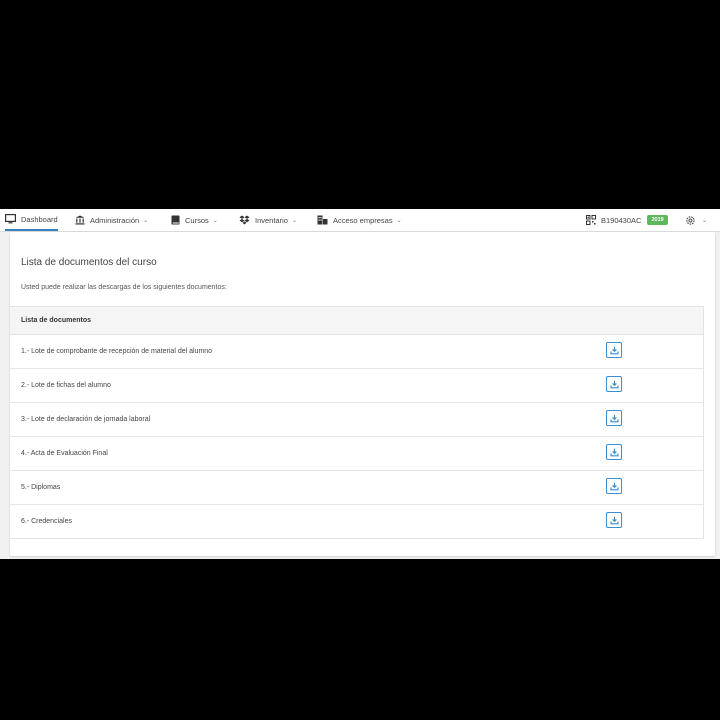 Image resolution: width=720 pixels, height=720 pixels. I want to click on user-code: B190430AC, so click(621, 220).